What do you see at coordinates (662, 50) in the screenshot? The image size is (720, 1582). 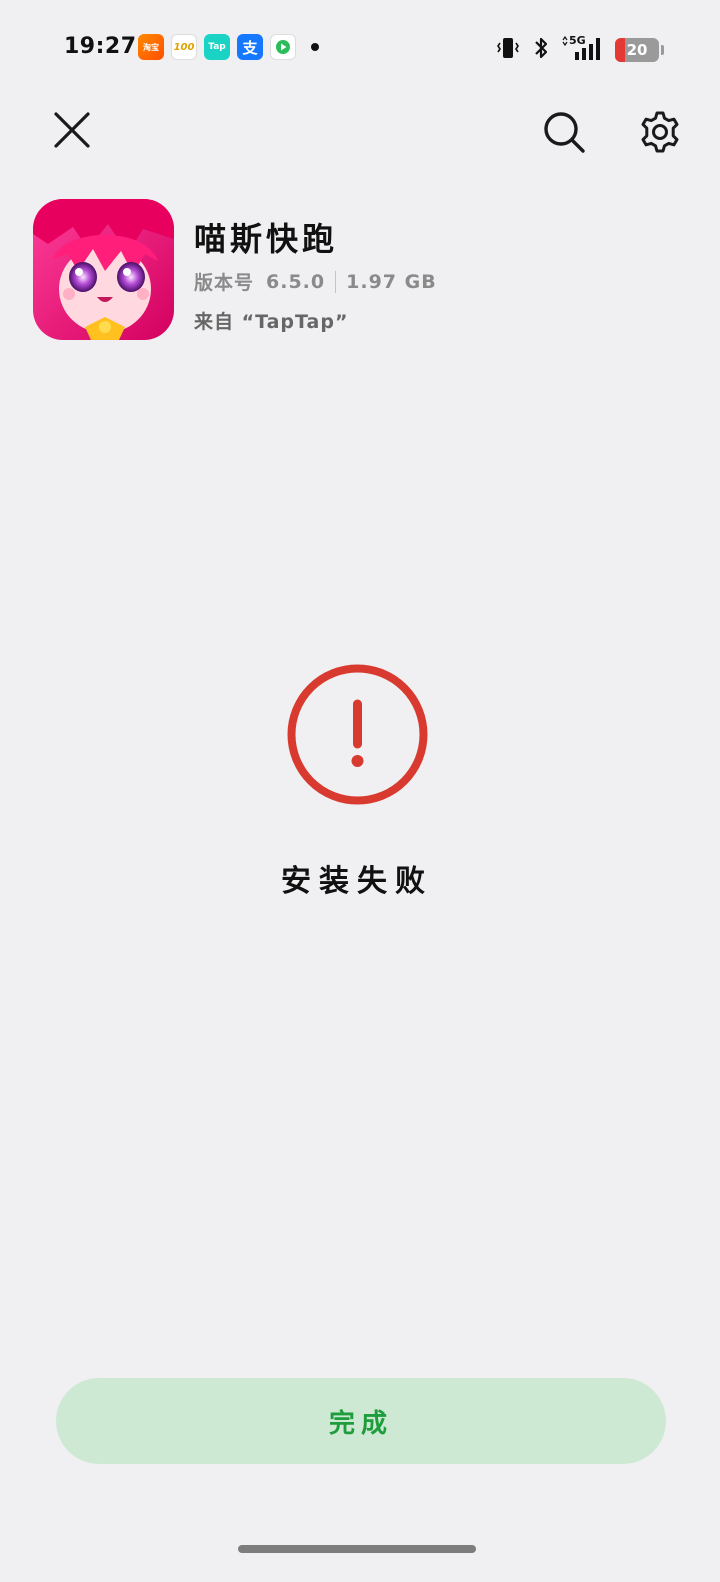 I see `battery-cap` at bounding box center [662, 50].